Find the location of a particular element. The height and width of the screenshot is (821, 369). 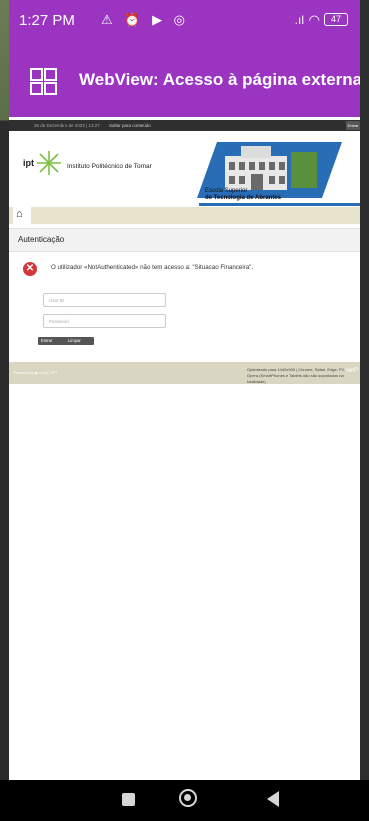

section-title: Autenticação is located at coordinates (41, 239).